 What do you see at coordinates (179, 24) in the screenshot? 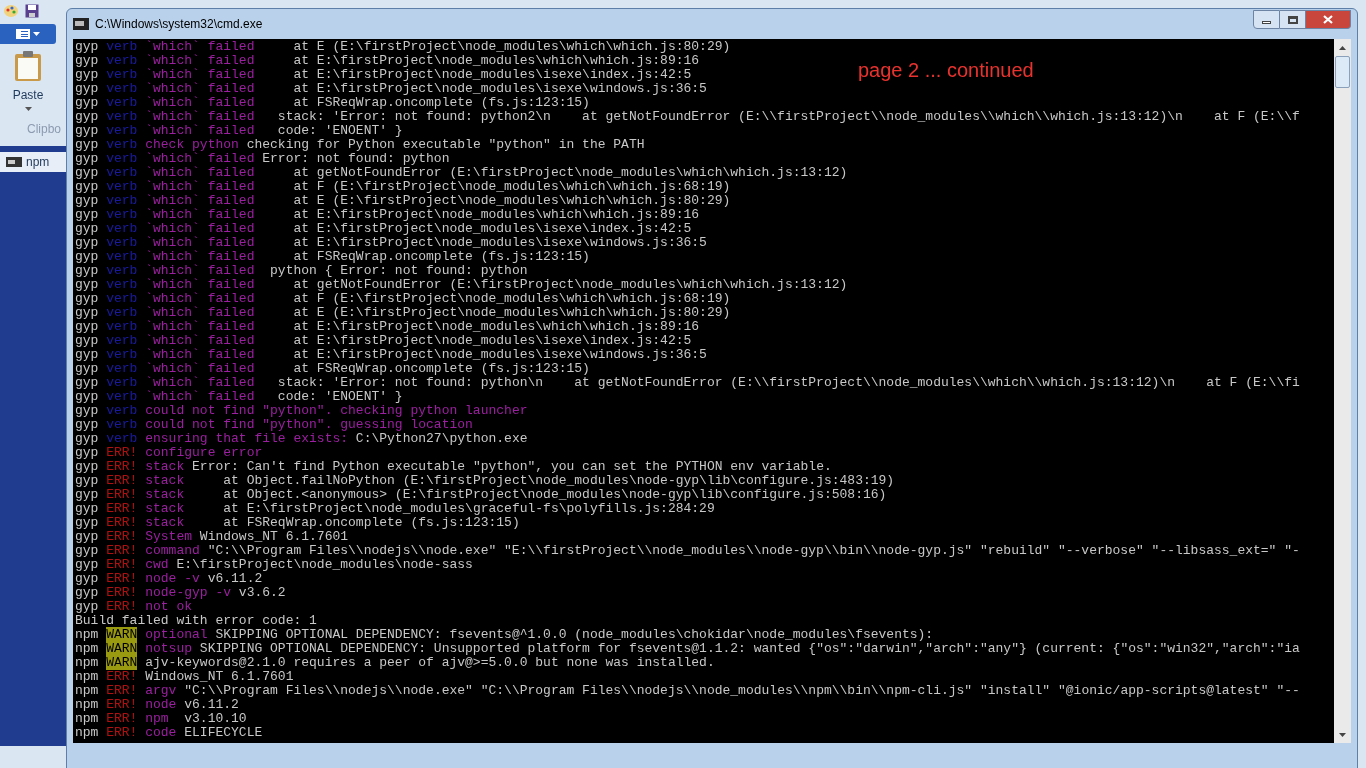
I see `window-title: C:\Windows\system32\cmd.exe` at bounding box center [179, 24].